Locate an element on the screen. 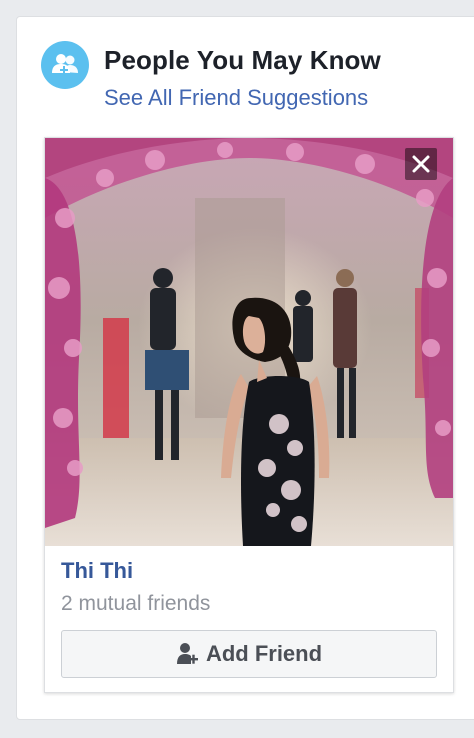  add-friend-icon is located at coordinates (187, 653).